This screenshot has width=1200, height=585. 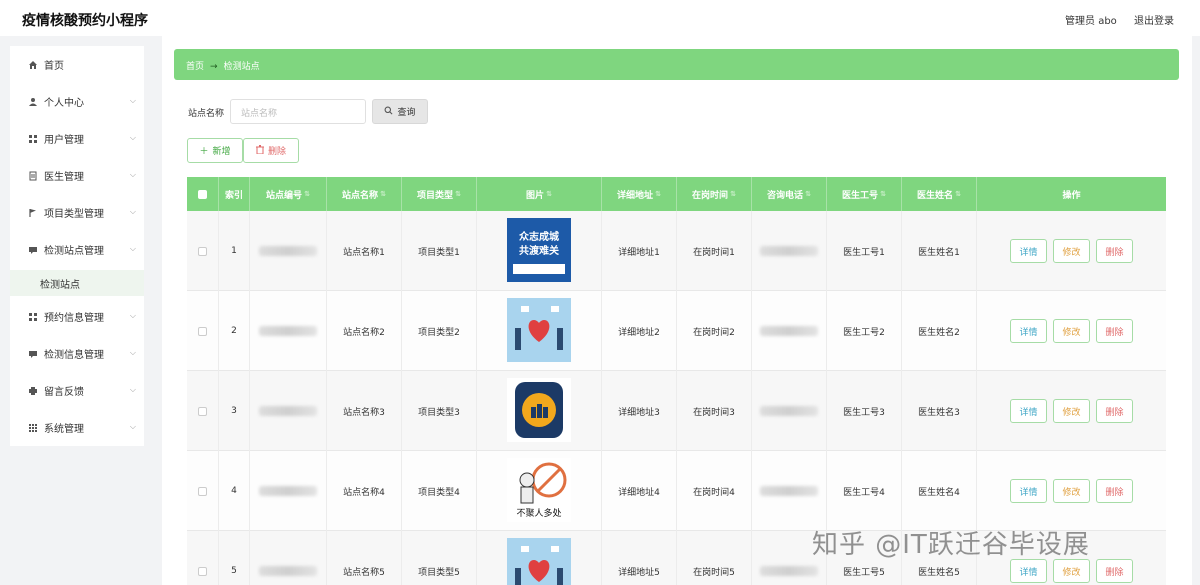 I want to click on batch-delete-button: 删除, so click(x=271, y=150).